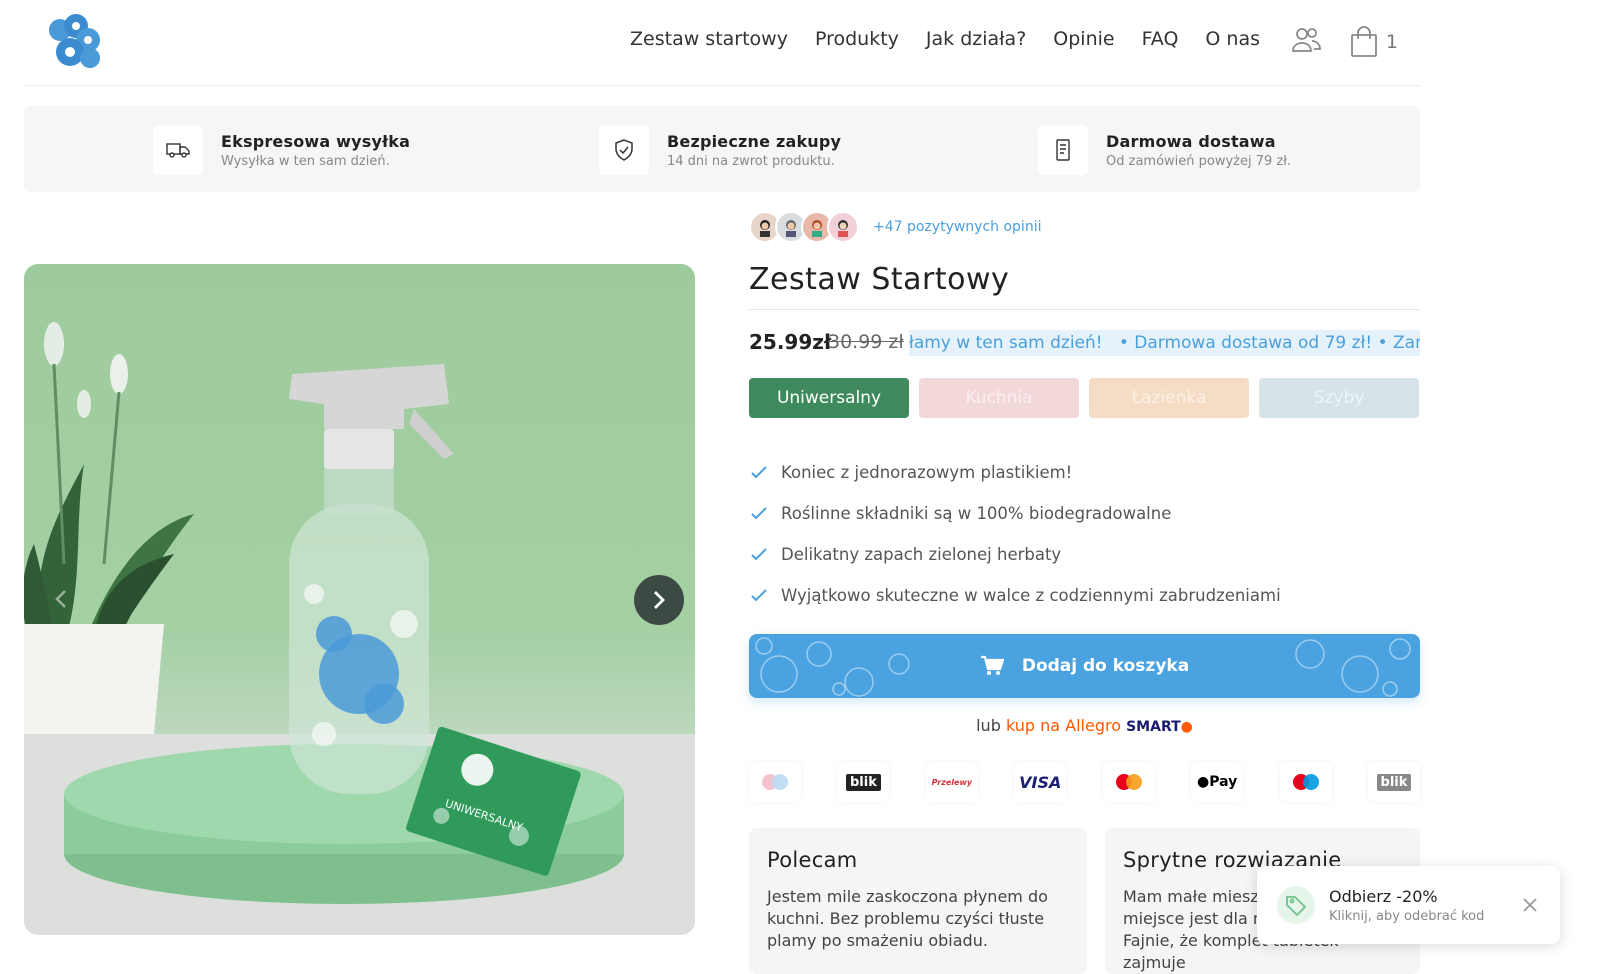  Describe the element at coordinates (951, 782) in the screenshot. I see `payment-przelewy-icon: Przelewy` at that location.